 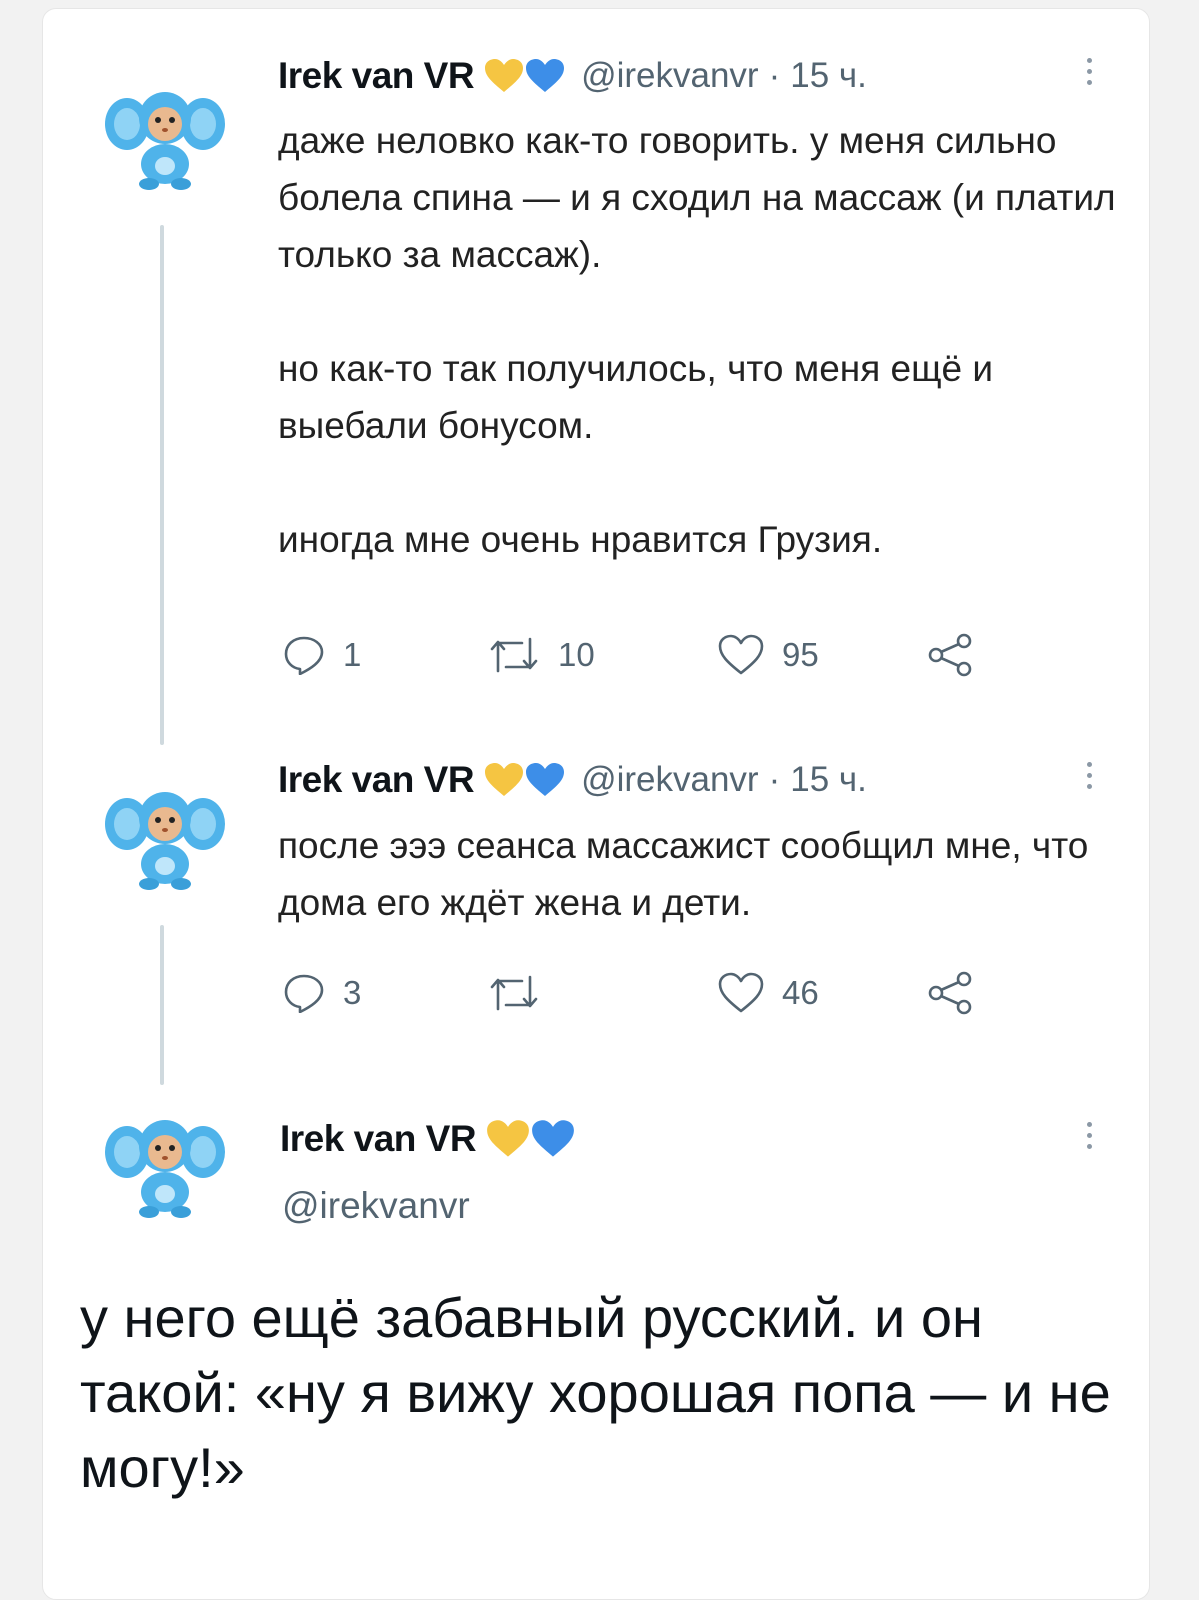 What do you see at coordinates (768, 993) in the screenshot?
I see `like-button: 46` at bounding box center [768, 993].